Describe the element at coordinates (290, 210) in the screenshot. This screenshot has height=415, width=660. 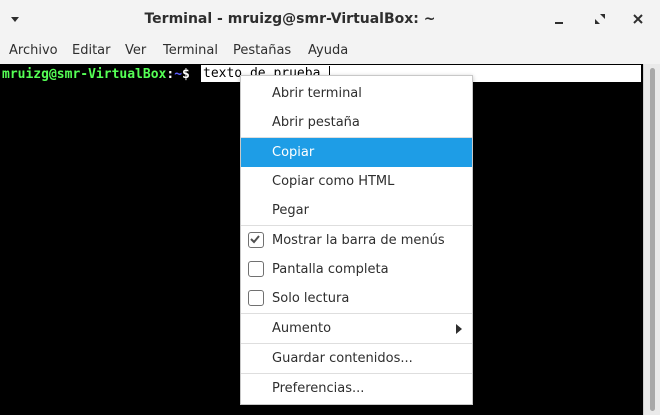
I see `menu-item-label: Pegar` at that location.